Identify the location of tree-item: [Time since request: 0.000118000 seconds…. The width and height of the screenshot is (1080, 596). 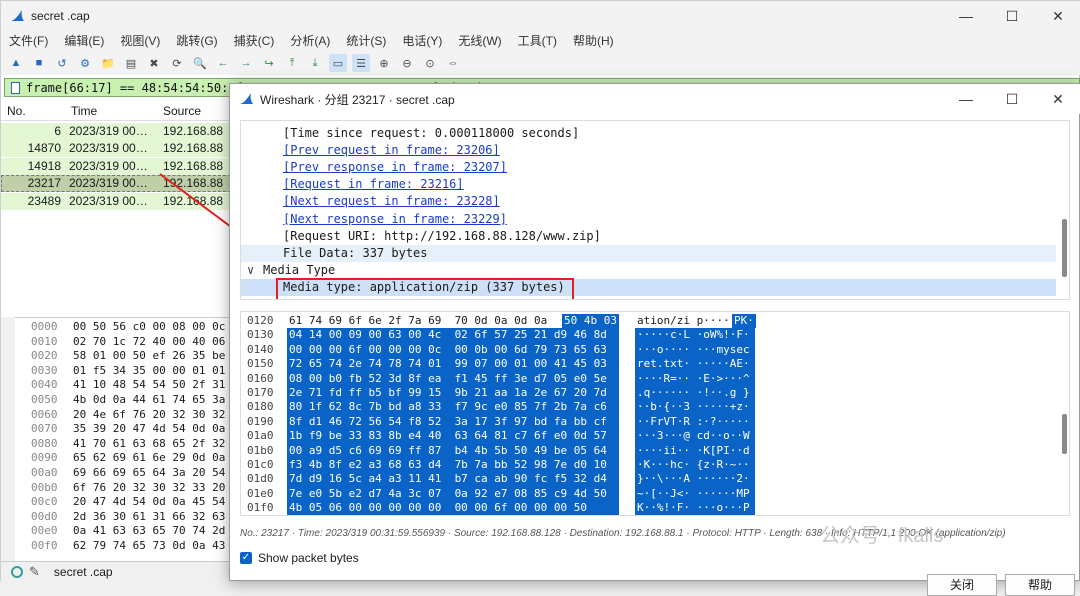
(648, 133).